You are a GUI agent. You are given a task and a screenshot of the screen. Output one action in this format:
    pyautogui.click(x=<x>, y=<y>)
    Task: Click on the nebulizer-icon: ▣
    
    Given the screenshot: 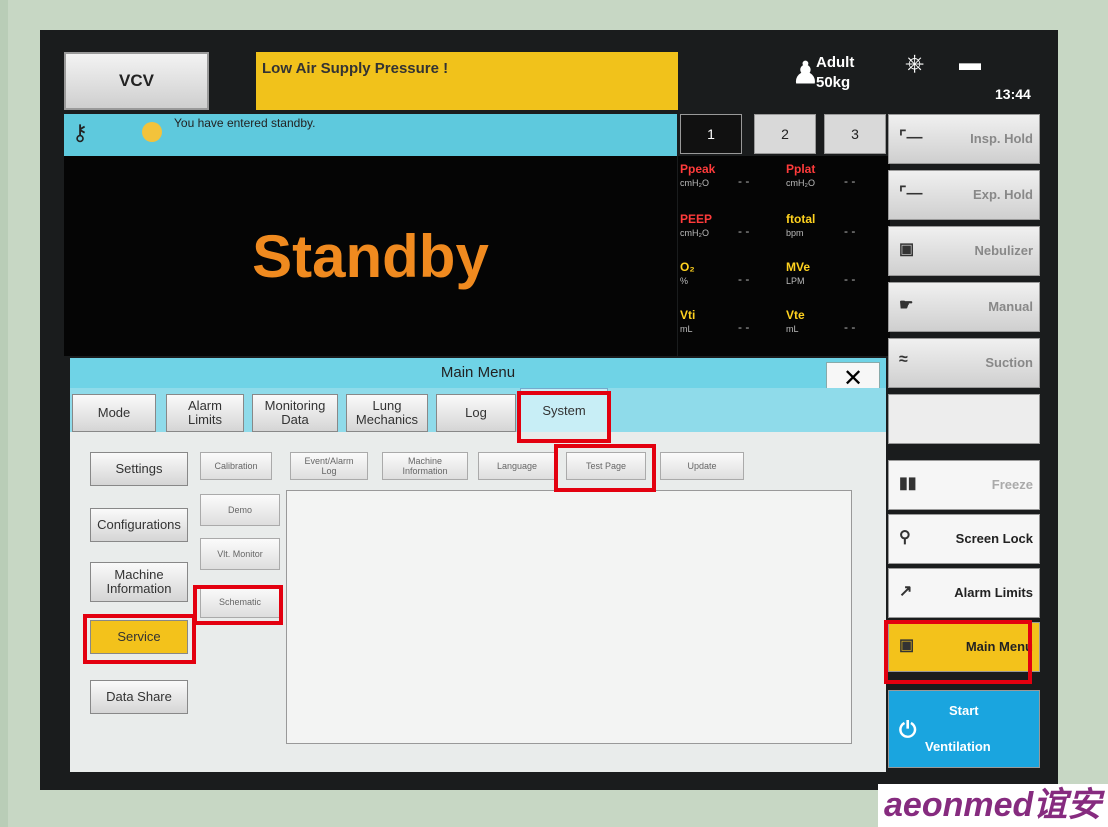 What is the action you would take?
    pyautogui.click(x=907, y=249)
    